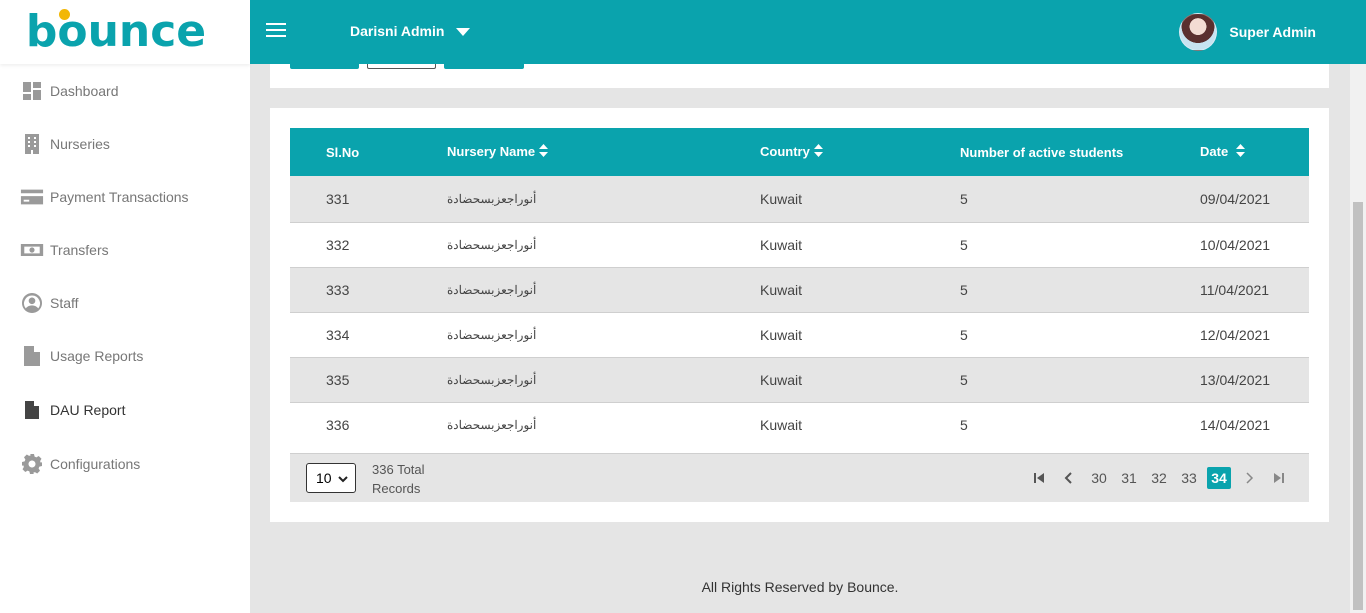 The height and width of the screenshot is (613, 1366). Describe the element at coordinates (799, 76) in the screenshot. I see `filter-card` at that location.